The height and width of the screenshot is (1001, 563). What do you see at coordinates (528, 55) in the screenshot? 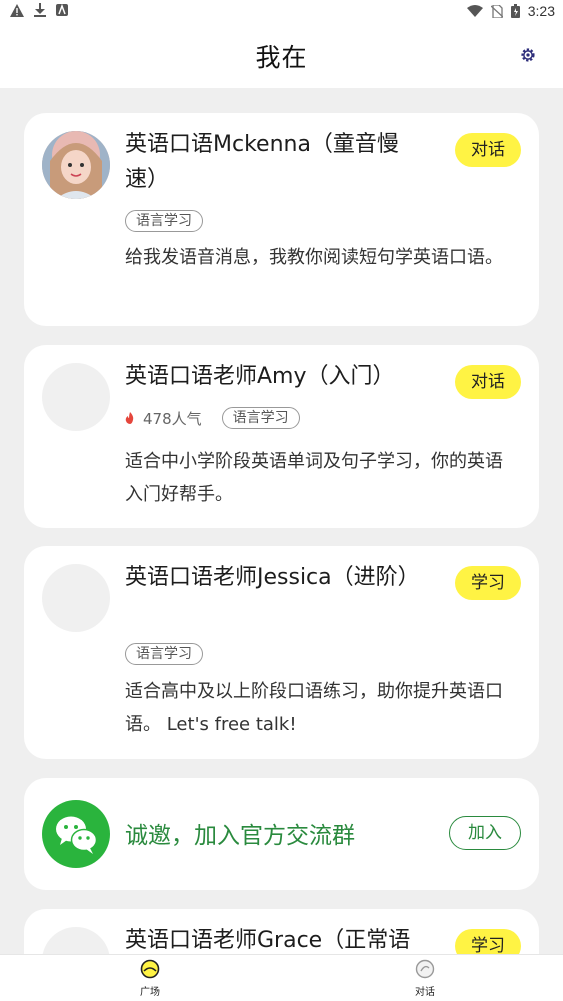
I see `settings-gear-icon` at bounding box center [528, 55].